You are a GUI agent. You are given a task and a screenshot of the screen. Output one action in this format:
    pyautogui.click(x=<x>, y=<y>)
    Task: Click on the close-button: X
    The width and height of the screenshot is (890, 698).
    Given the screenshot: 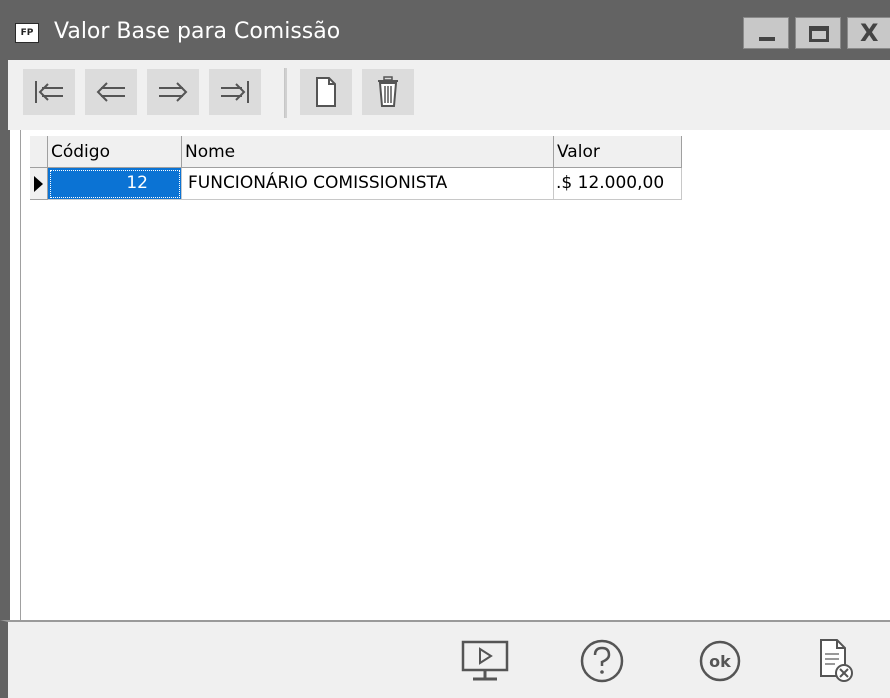 What is the action you would take?
    pyautogui.click(x=868, y=33)
    